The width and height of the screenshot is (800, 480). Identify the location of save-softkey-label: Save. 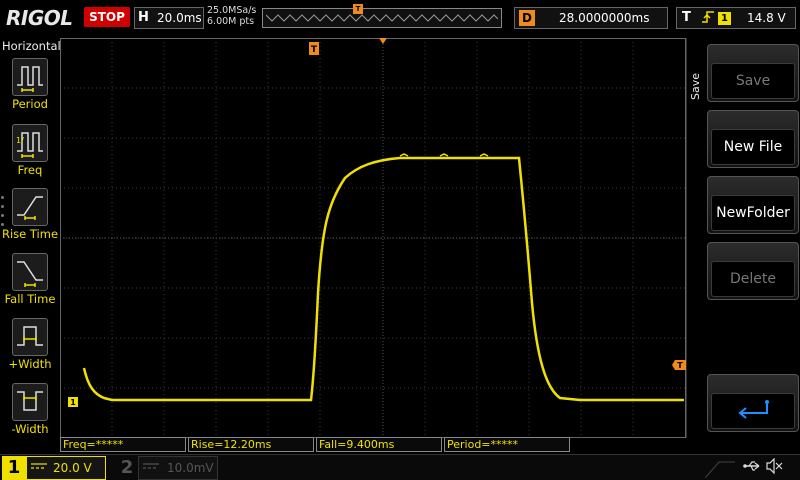
(753, 81).